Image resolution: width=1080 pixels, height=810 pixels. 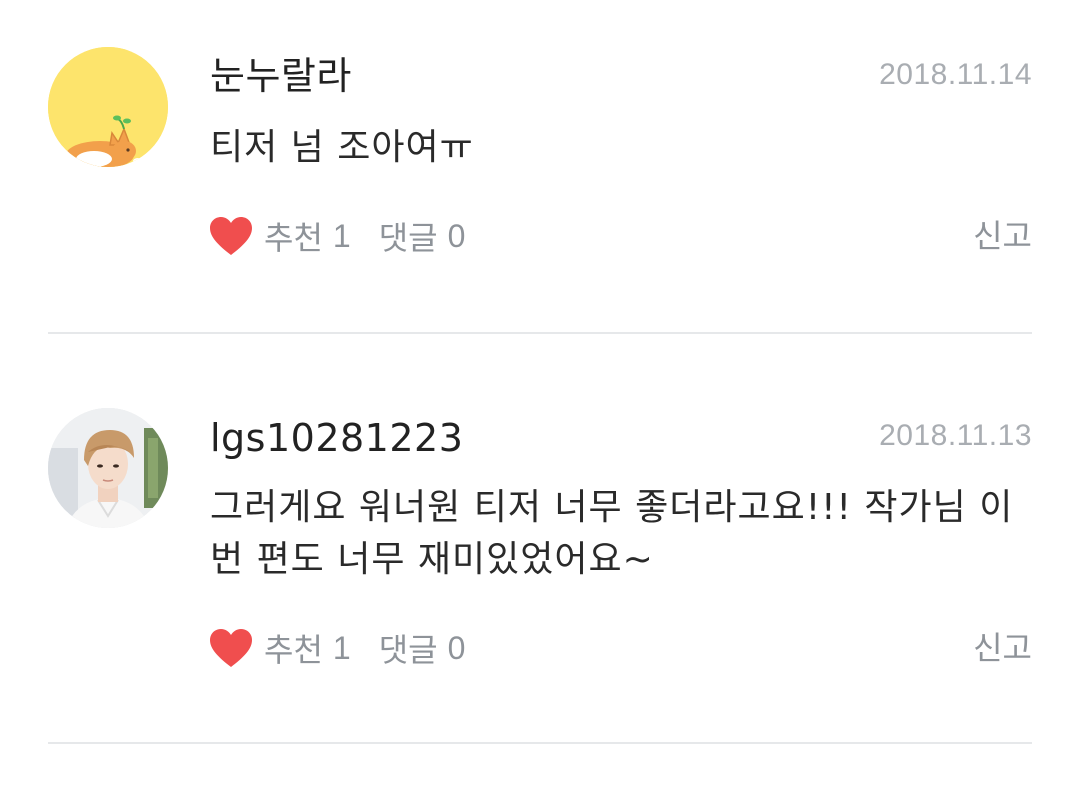 What do you see at coordinates (955, 74) in the screenshot?
I see `comment-date: 2018.11.14` at bounding box center [955, 74].